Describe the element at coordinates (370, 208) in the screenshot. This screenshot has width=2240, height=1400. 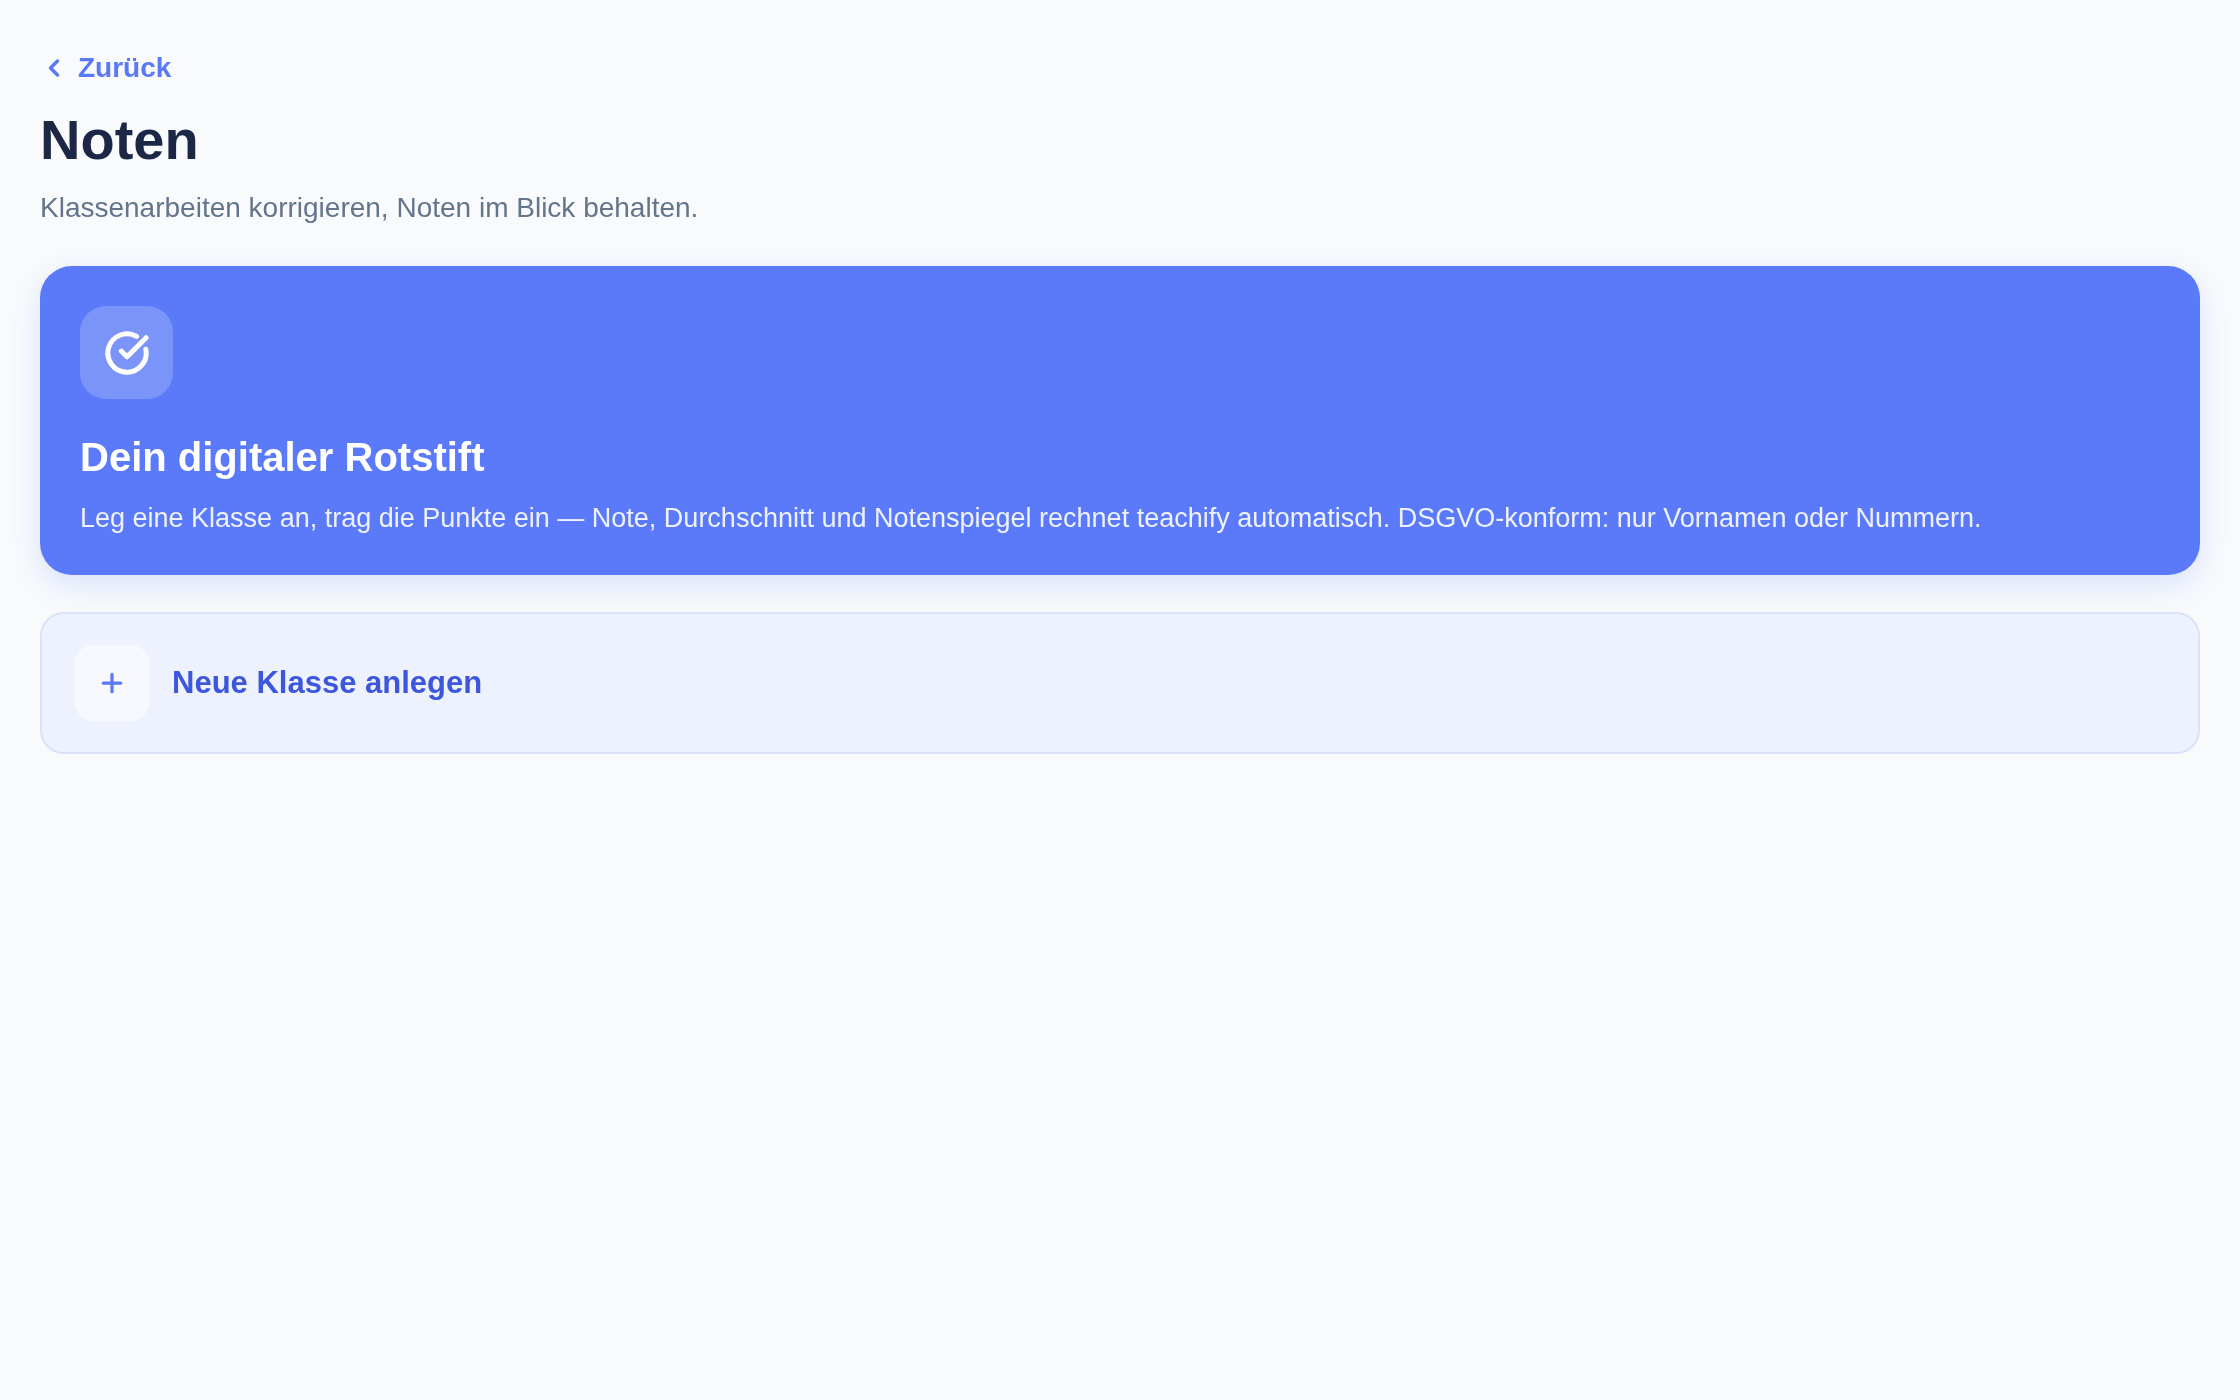
I see `page-subtitle: Klassenarbeiten korrigieren, Noten im Blick behalten.` at that location.